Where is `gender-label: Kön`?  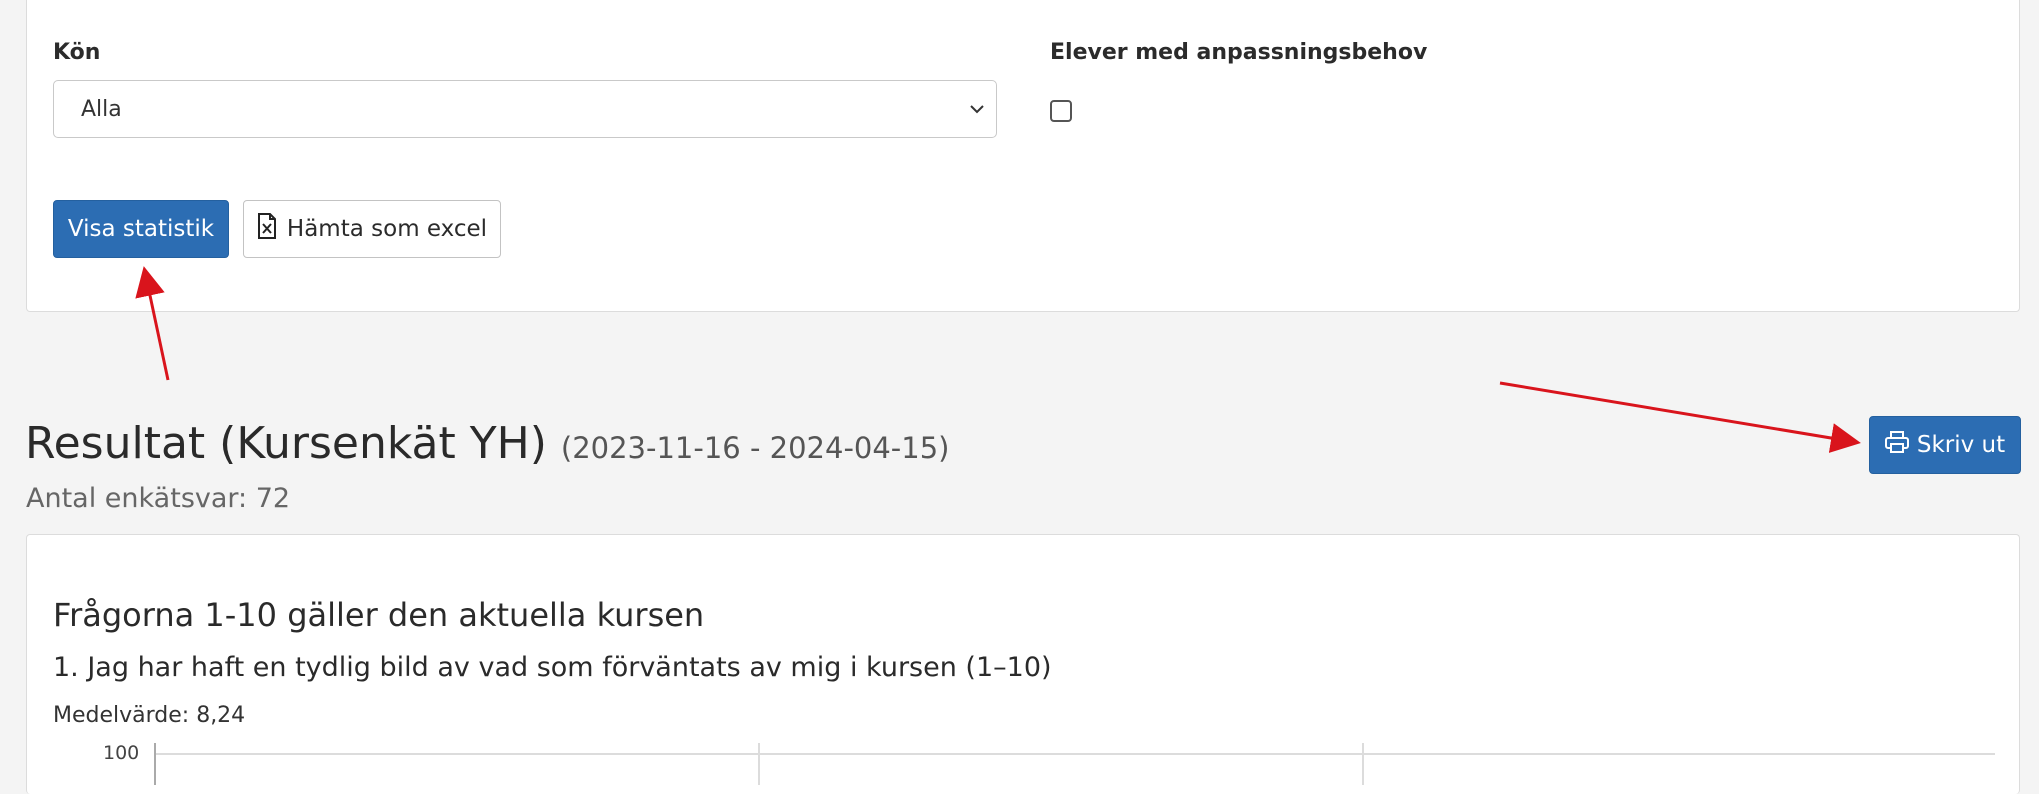
gender-label: Kön is located at coordinates (77, 52).